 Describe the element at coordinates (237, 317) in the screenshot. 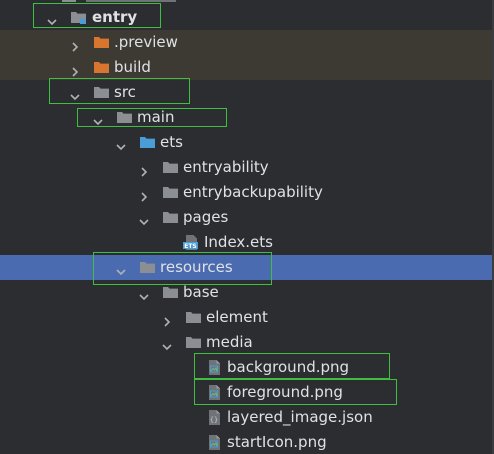

I see `tree-item-label: element` at that location.